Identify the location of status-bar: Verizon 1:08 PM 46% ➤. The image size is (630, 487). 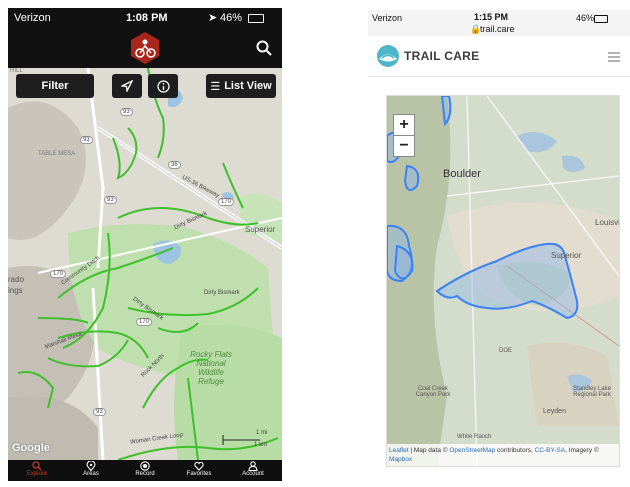
(145, 19).